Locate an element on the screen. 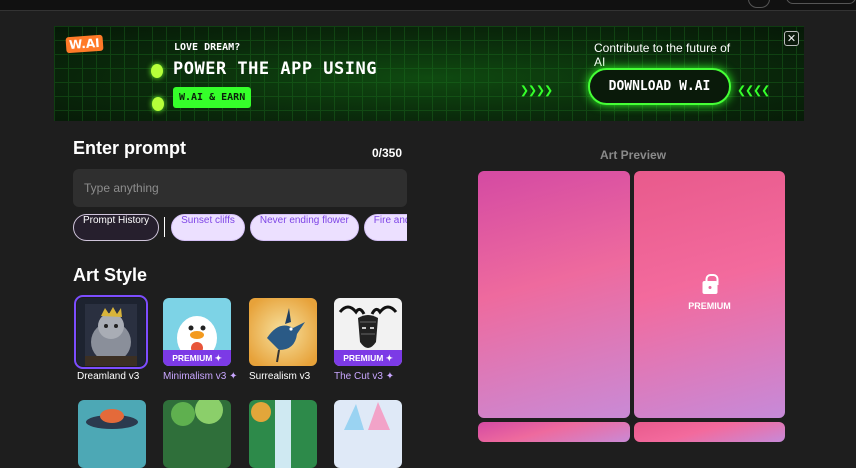  style-option-surrealism: Surrealism v3 is located at coordinates (286, 340).